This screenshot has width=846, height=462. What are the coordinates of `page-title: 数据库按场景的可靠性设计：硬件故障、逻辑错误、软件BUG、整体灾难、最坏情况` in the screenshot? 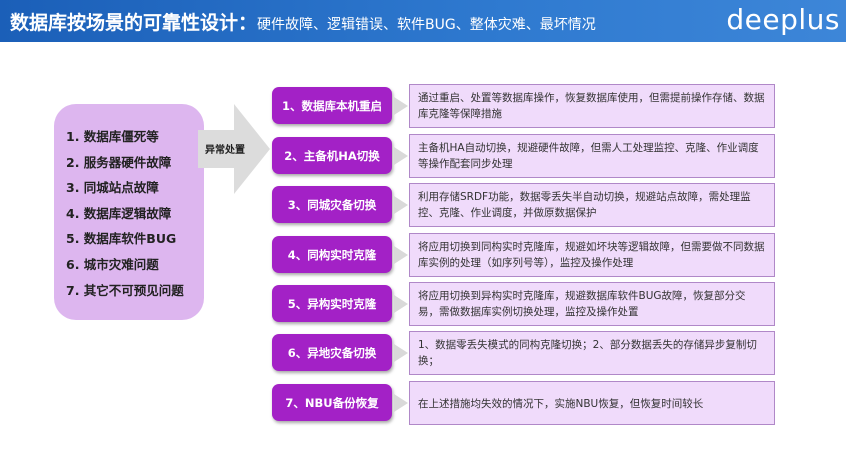 It's located at (303, 21).